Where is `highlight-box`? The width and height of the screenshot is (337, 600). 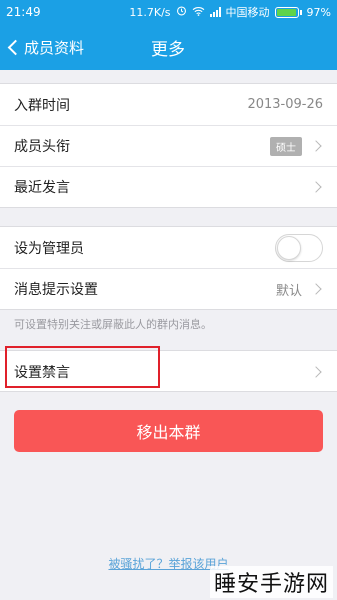 highlight-box is located at coordinates (82, 367).